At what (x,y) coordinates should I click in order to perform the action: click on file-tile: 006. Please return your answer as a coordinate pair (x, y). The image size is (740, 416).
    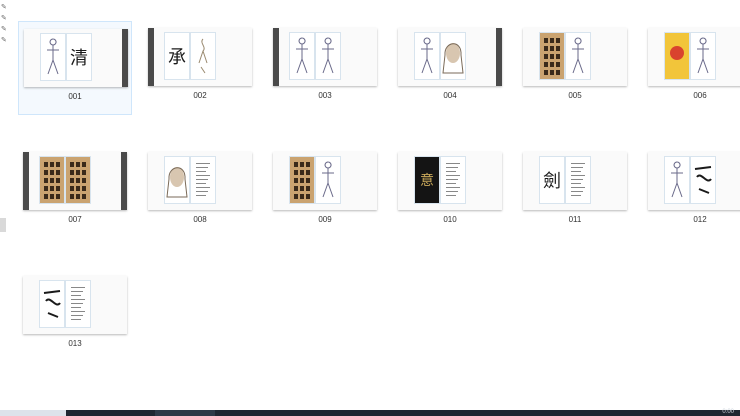
    Looking at the image, I should click on (691, 68).